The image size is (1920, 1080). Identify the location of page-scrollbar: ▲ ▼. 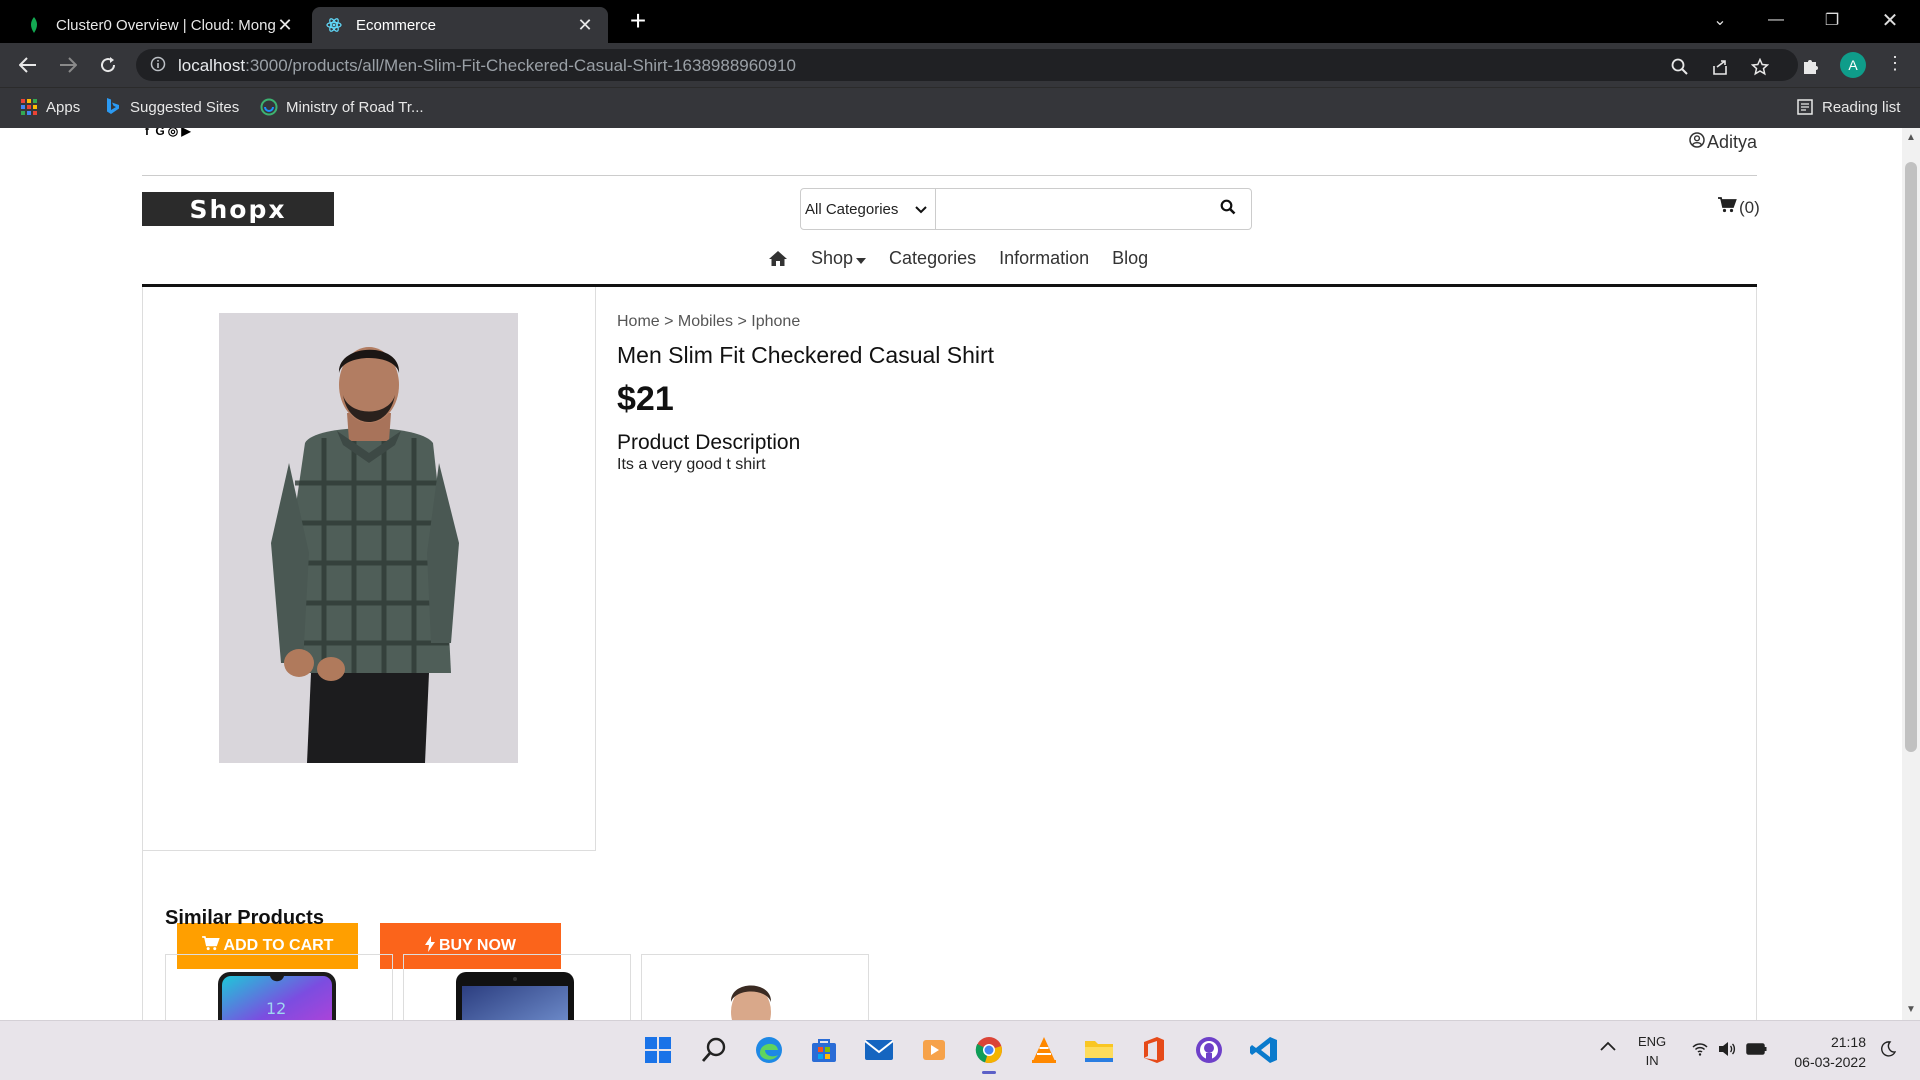
(1911, 574).